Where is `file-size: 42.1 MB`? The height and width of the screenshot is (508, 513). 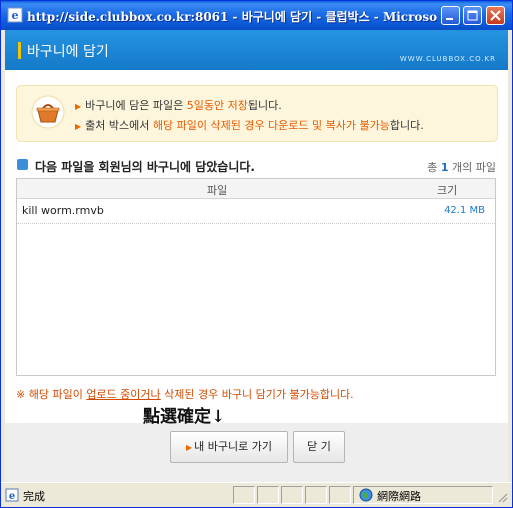
file-size: 42.1 MB is located at coordinates (464, 210).